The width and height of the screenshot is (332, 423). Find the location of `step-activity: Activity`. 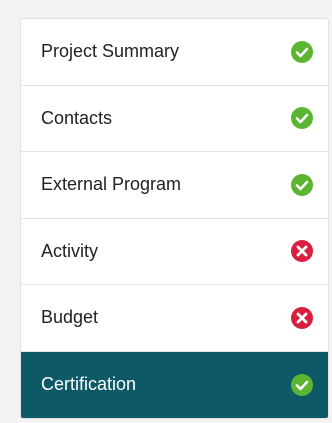

step-activity: Activity is located at coordinates (174, 252).